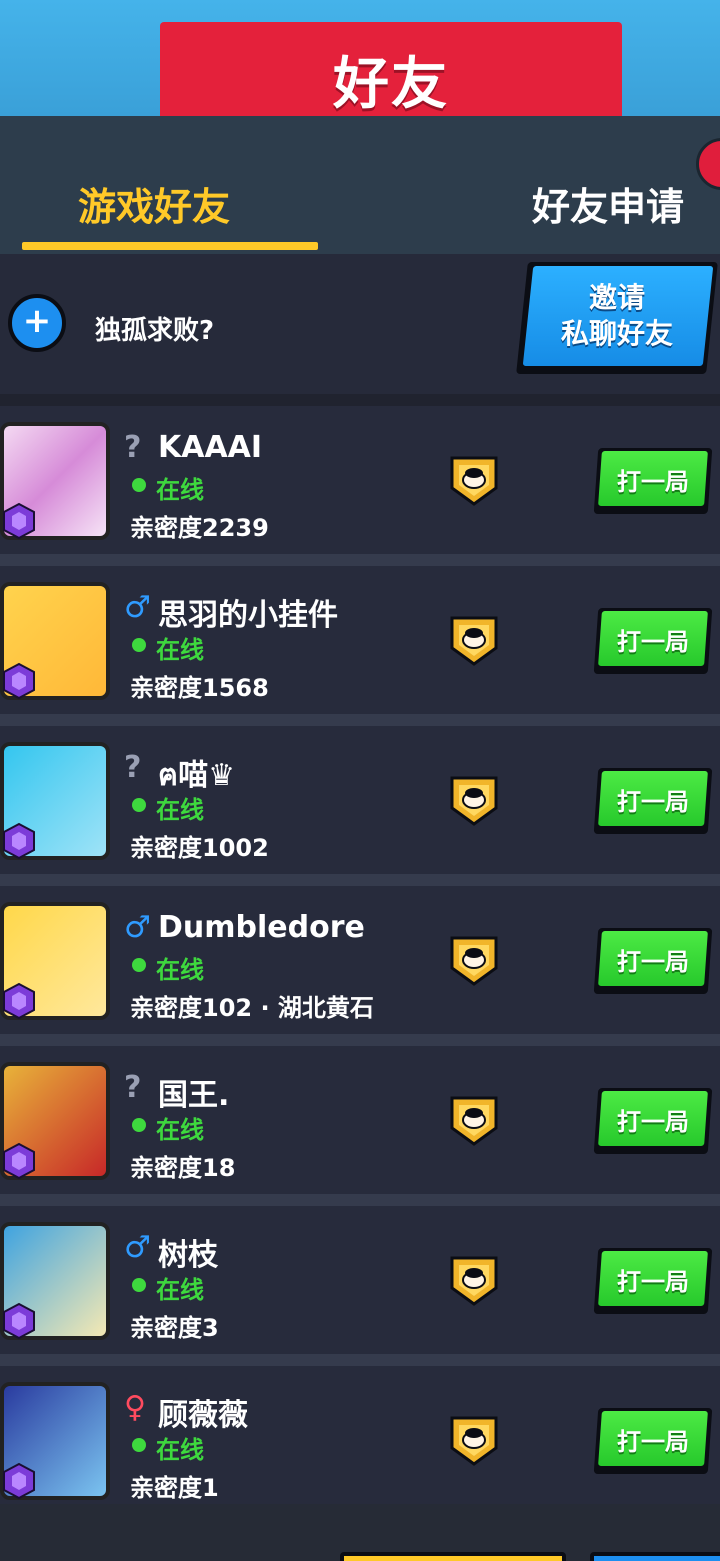 This screenshot has height=1561, width=720. What do you see at coordinates (37, 323) in the screenshot?
I see `add-friend-button: +` at bounding box center [37, 323].